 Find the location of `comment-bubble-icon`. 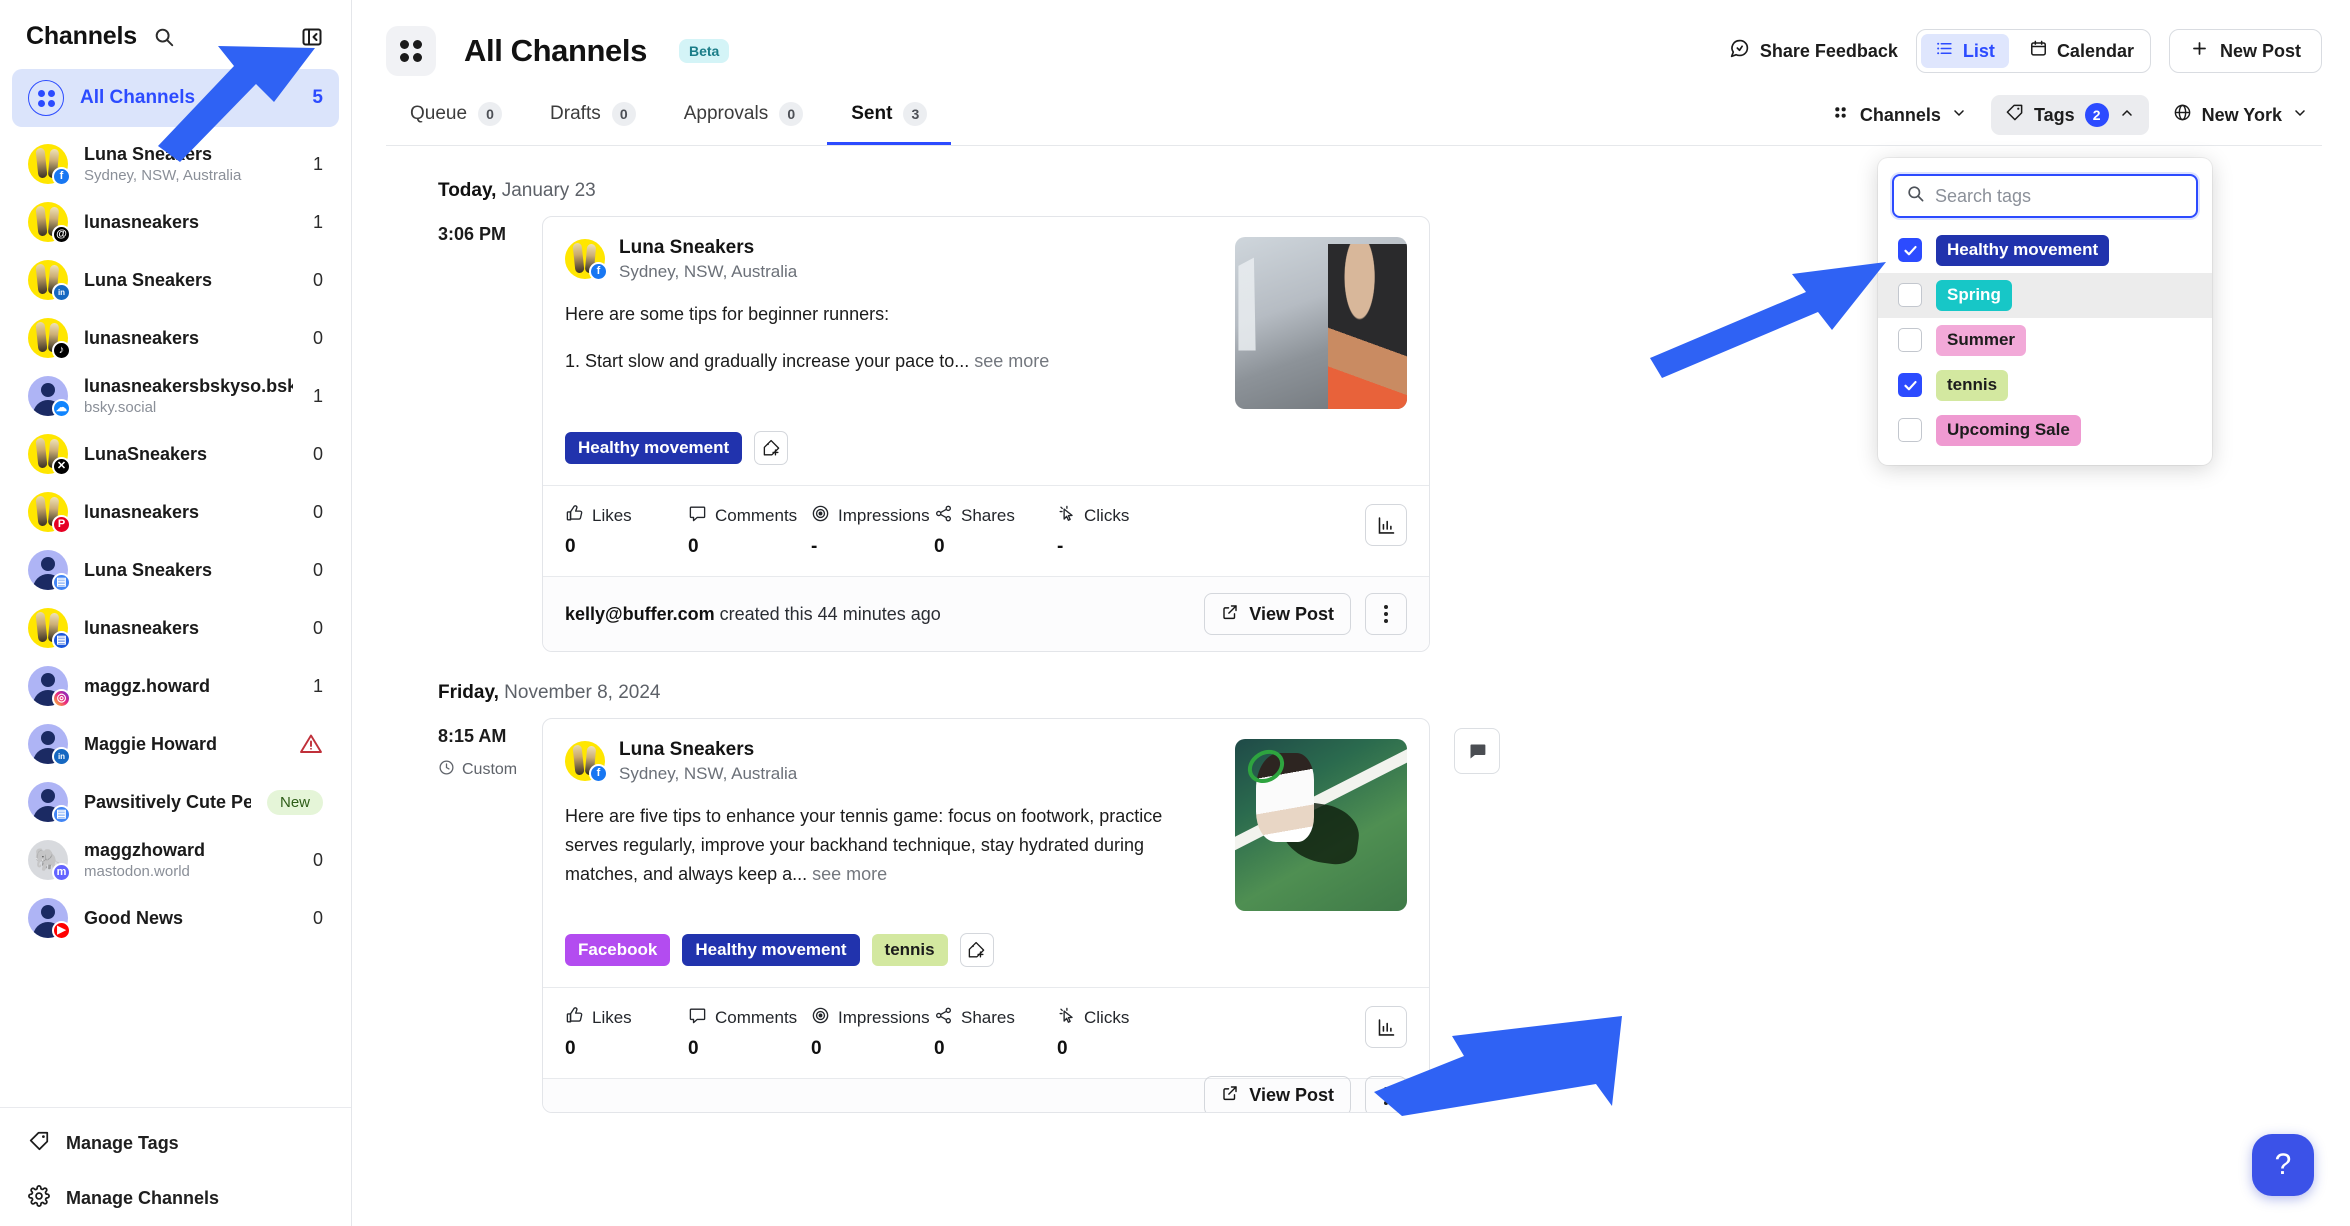

comment-bubble-icon is located at coordinates (1477, 751).